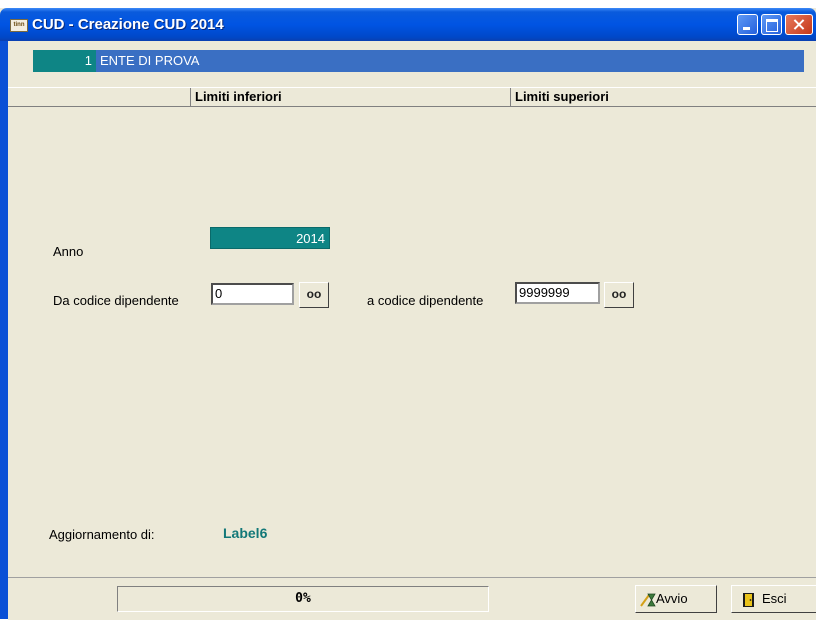 The width and height of the screenshot is (816, 620). What do you see at coordinates (64, 61) in the screenshot?
I see `ente-code: 1` at bounding box center [64, 61].